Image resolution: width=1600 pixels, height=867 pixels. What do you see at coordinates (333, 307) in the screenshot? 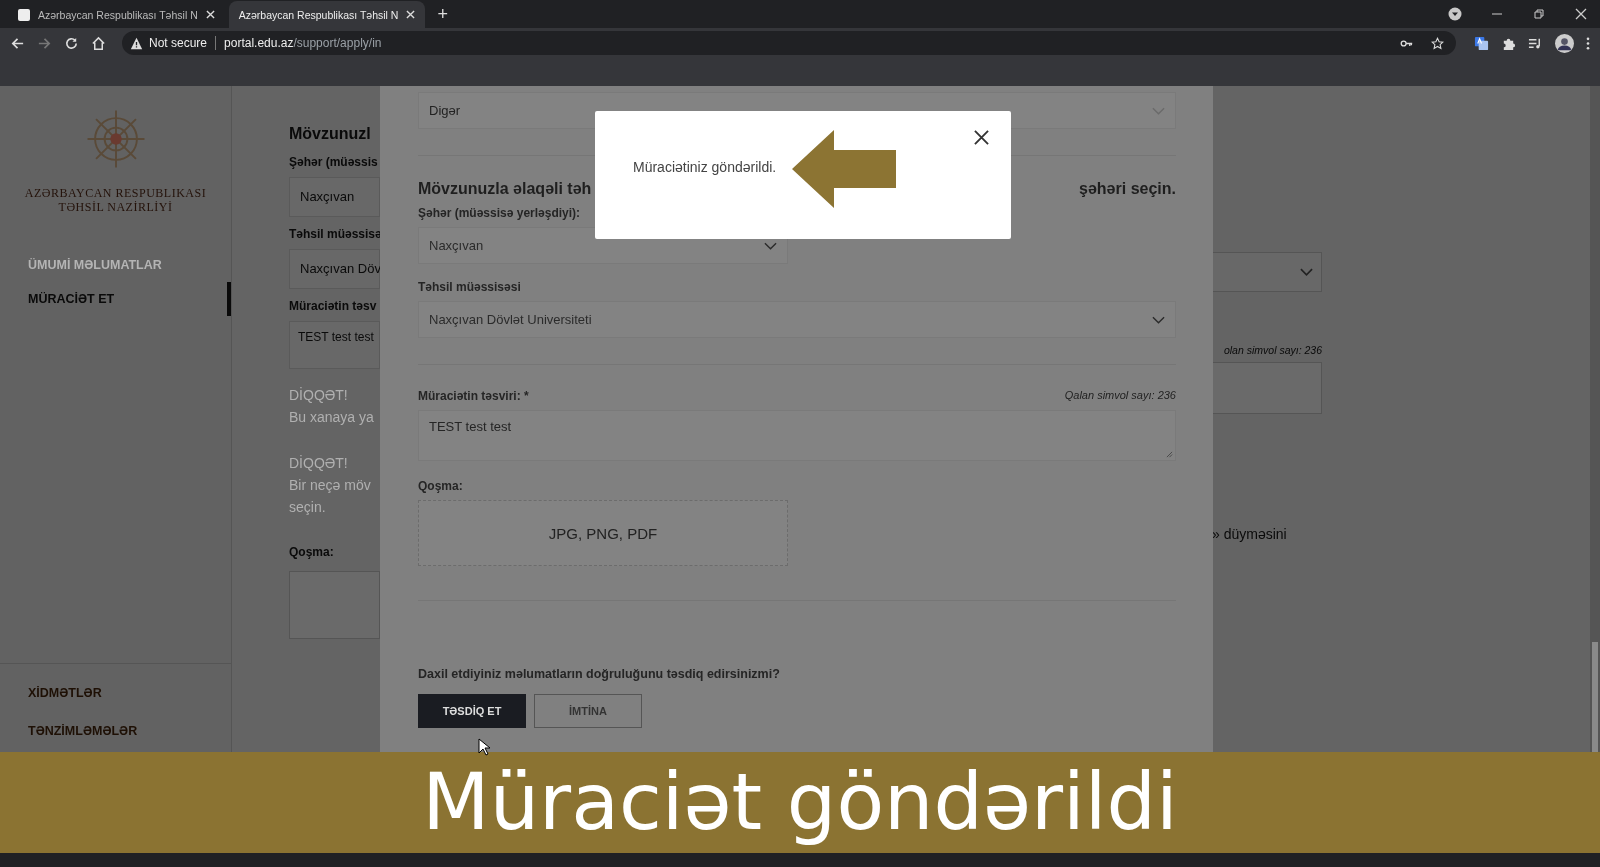
I see `field-label: Müraciətin təsv` at bounding box center [333, 307].